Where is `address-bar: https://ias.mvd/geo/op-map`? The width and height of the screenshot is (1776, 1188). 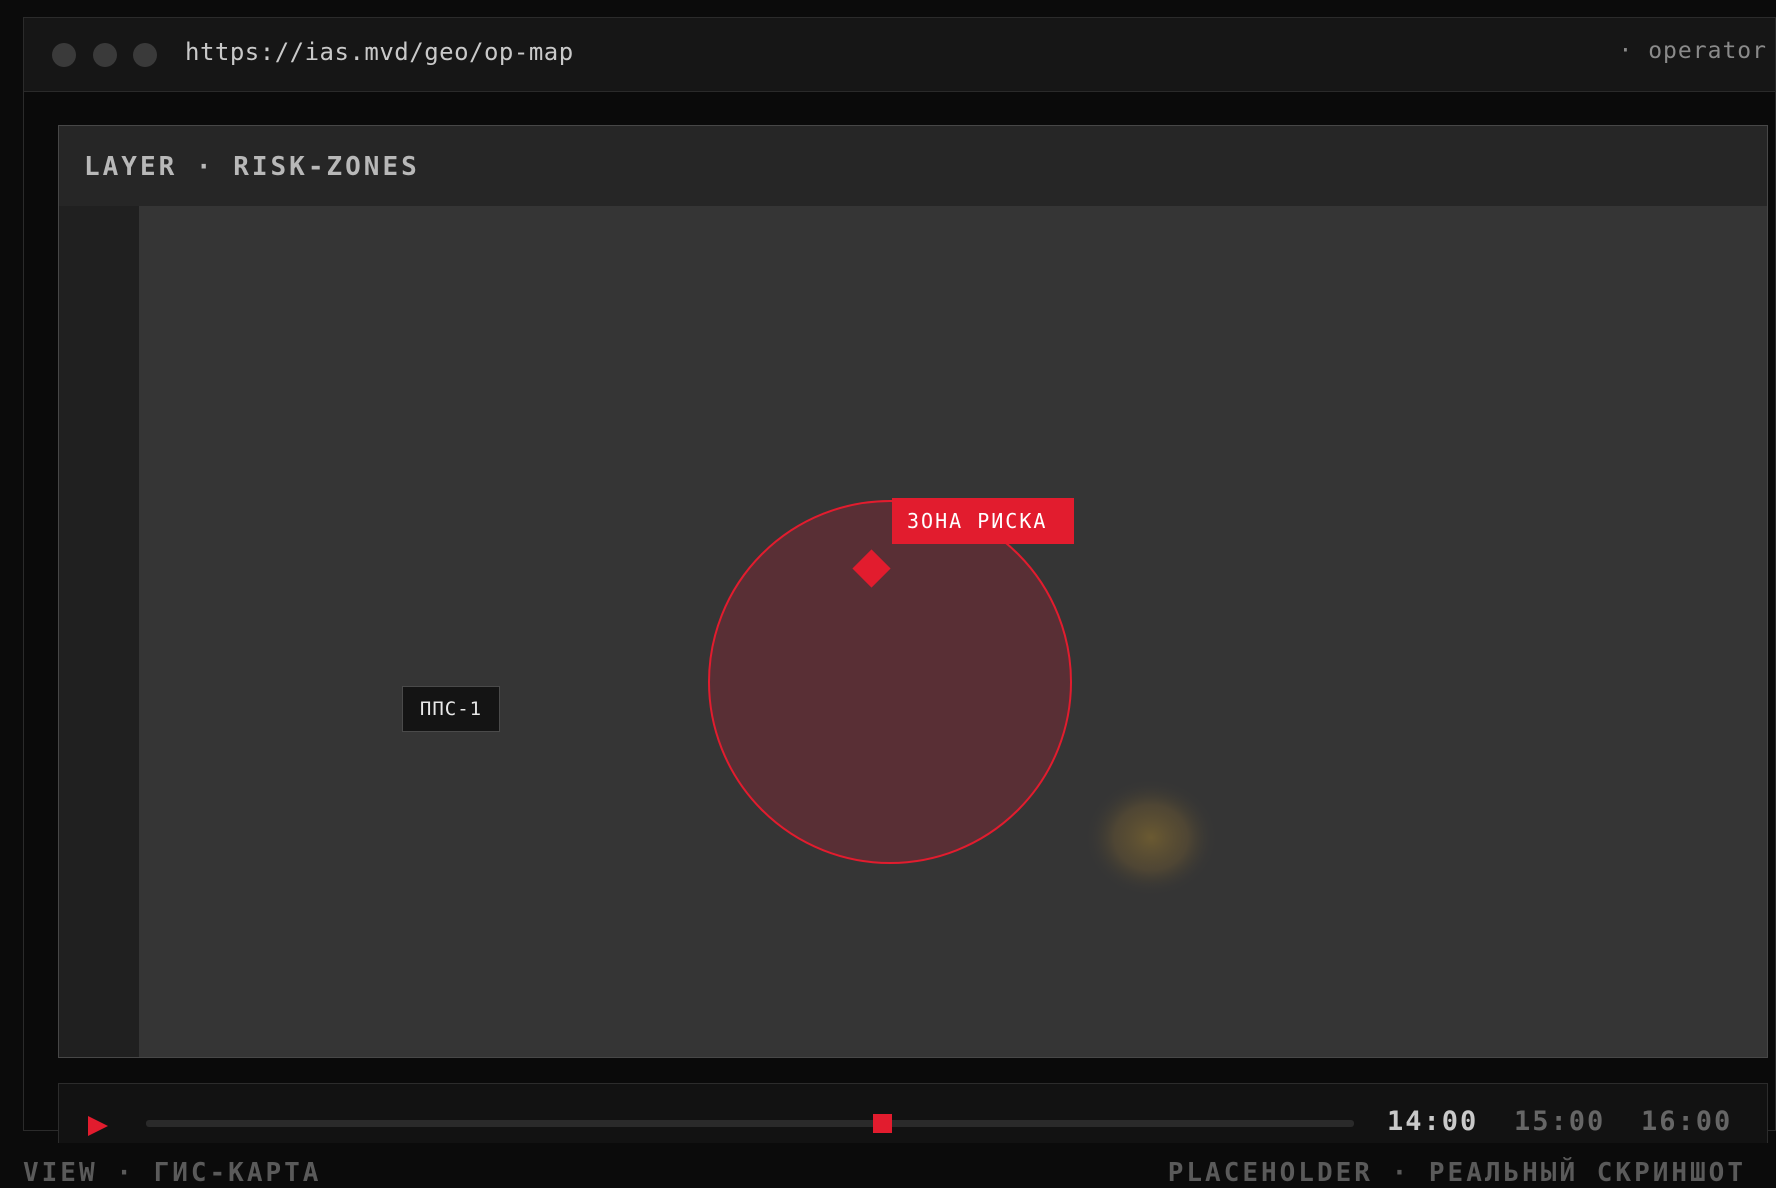
address-bar: https://ias.mvd/geo/op-map is located at coordinates (379, 52).